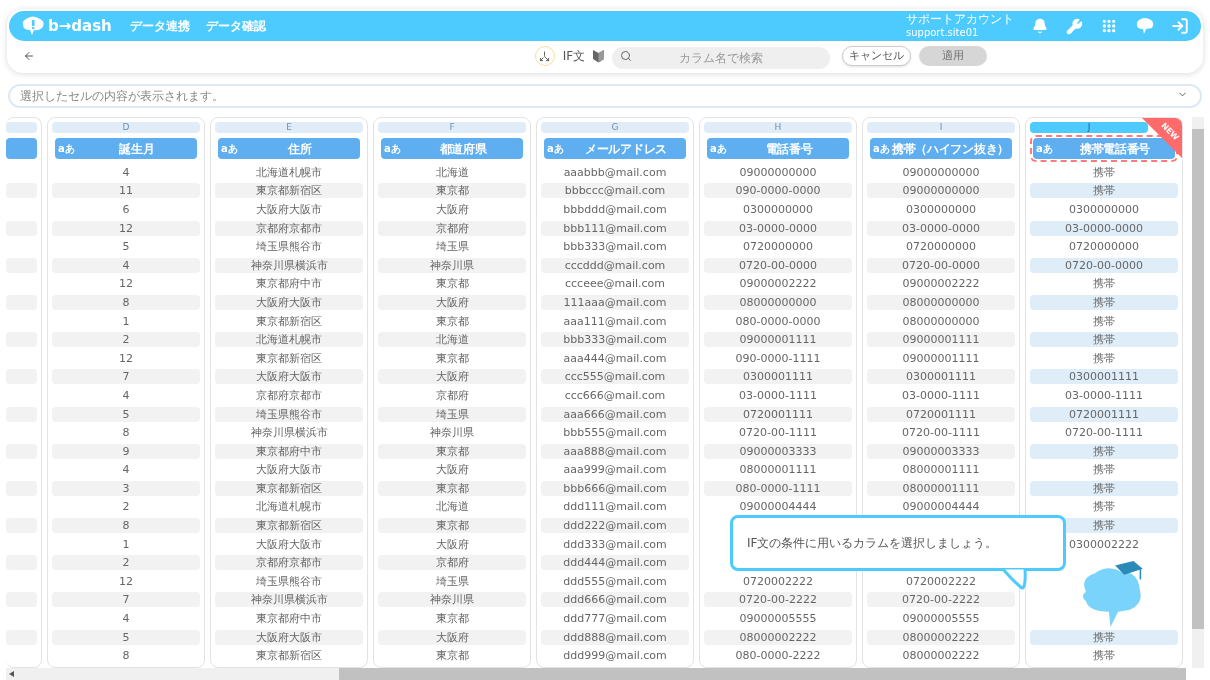 The width and height of the screenshot is (1210, 680). I want to click on table-cell: 09000005555, so click(778, 619).